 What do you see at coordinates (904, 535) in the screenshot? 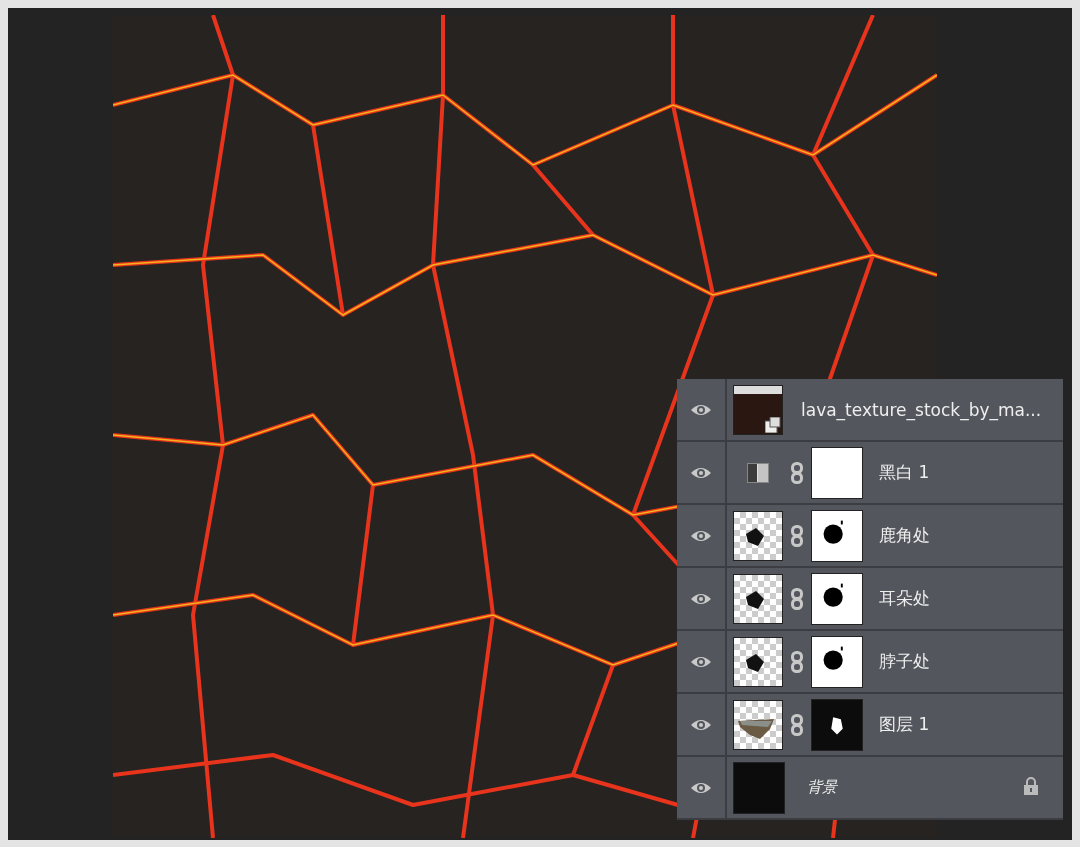
I see `layer-name: 鹿角处` at bounding box center [904, 535].